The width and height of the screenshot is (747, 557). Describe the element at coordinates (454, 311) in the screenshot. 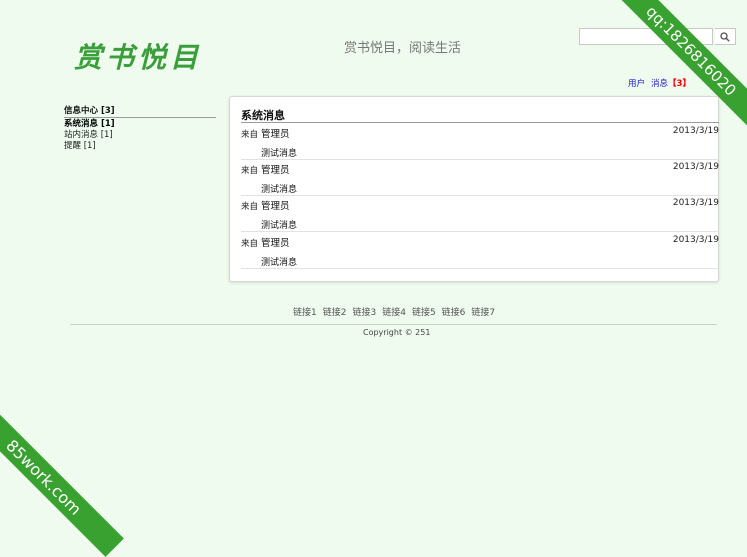

I see `footer-link-6: 链接6` at that location.